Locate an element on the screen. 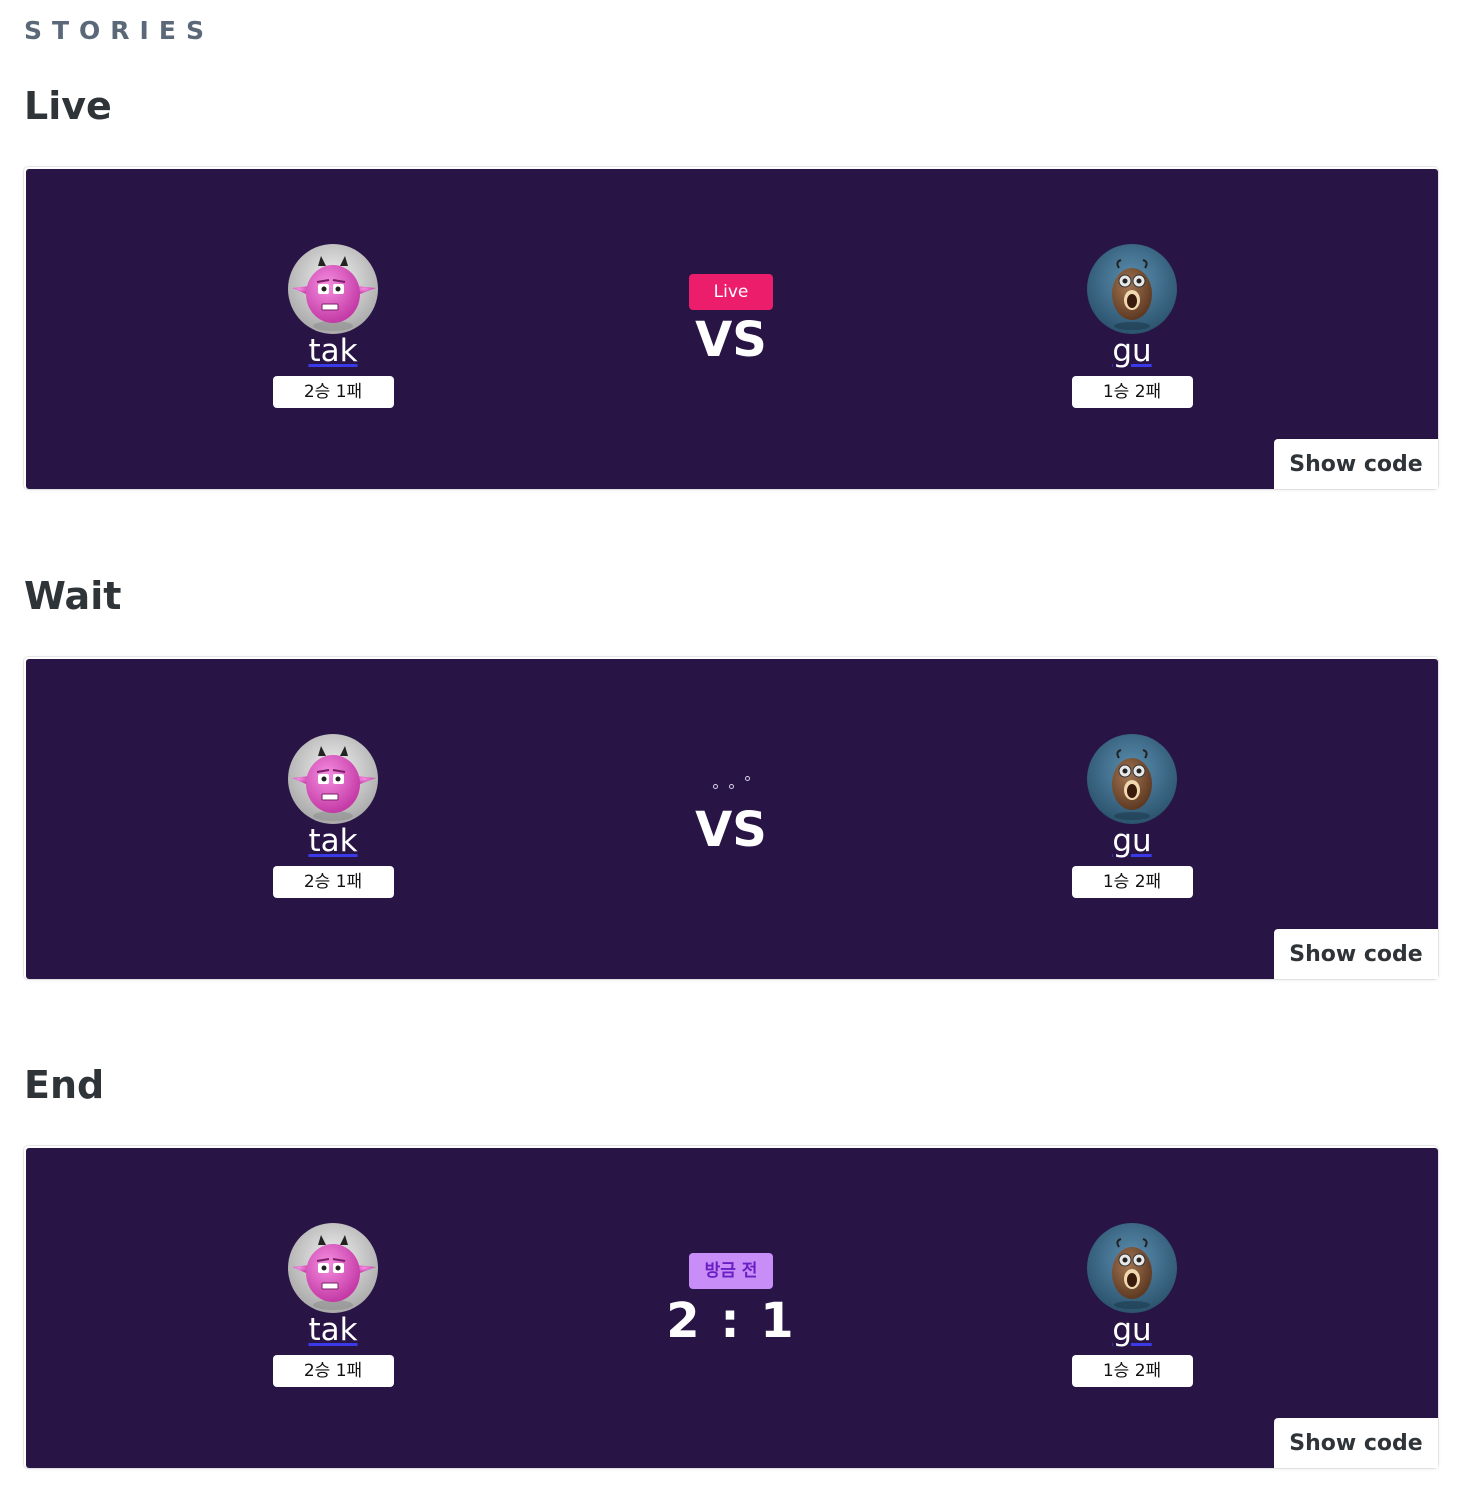  match-status: Live VS is located at coordinates (731, 321).